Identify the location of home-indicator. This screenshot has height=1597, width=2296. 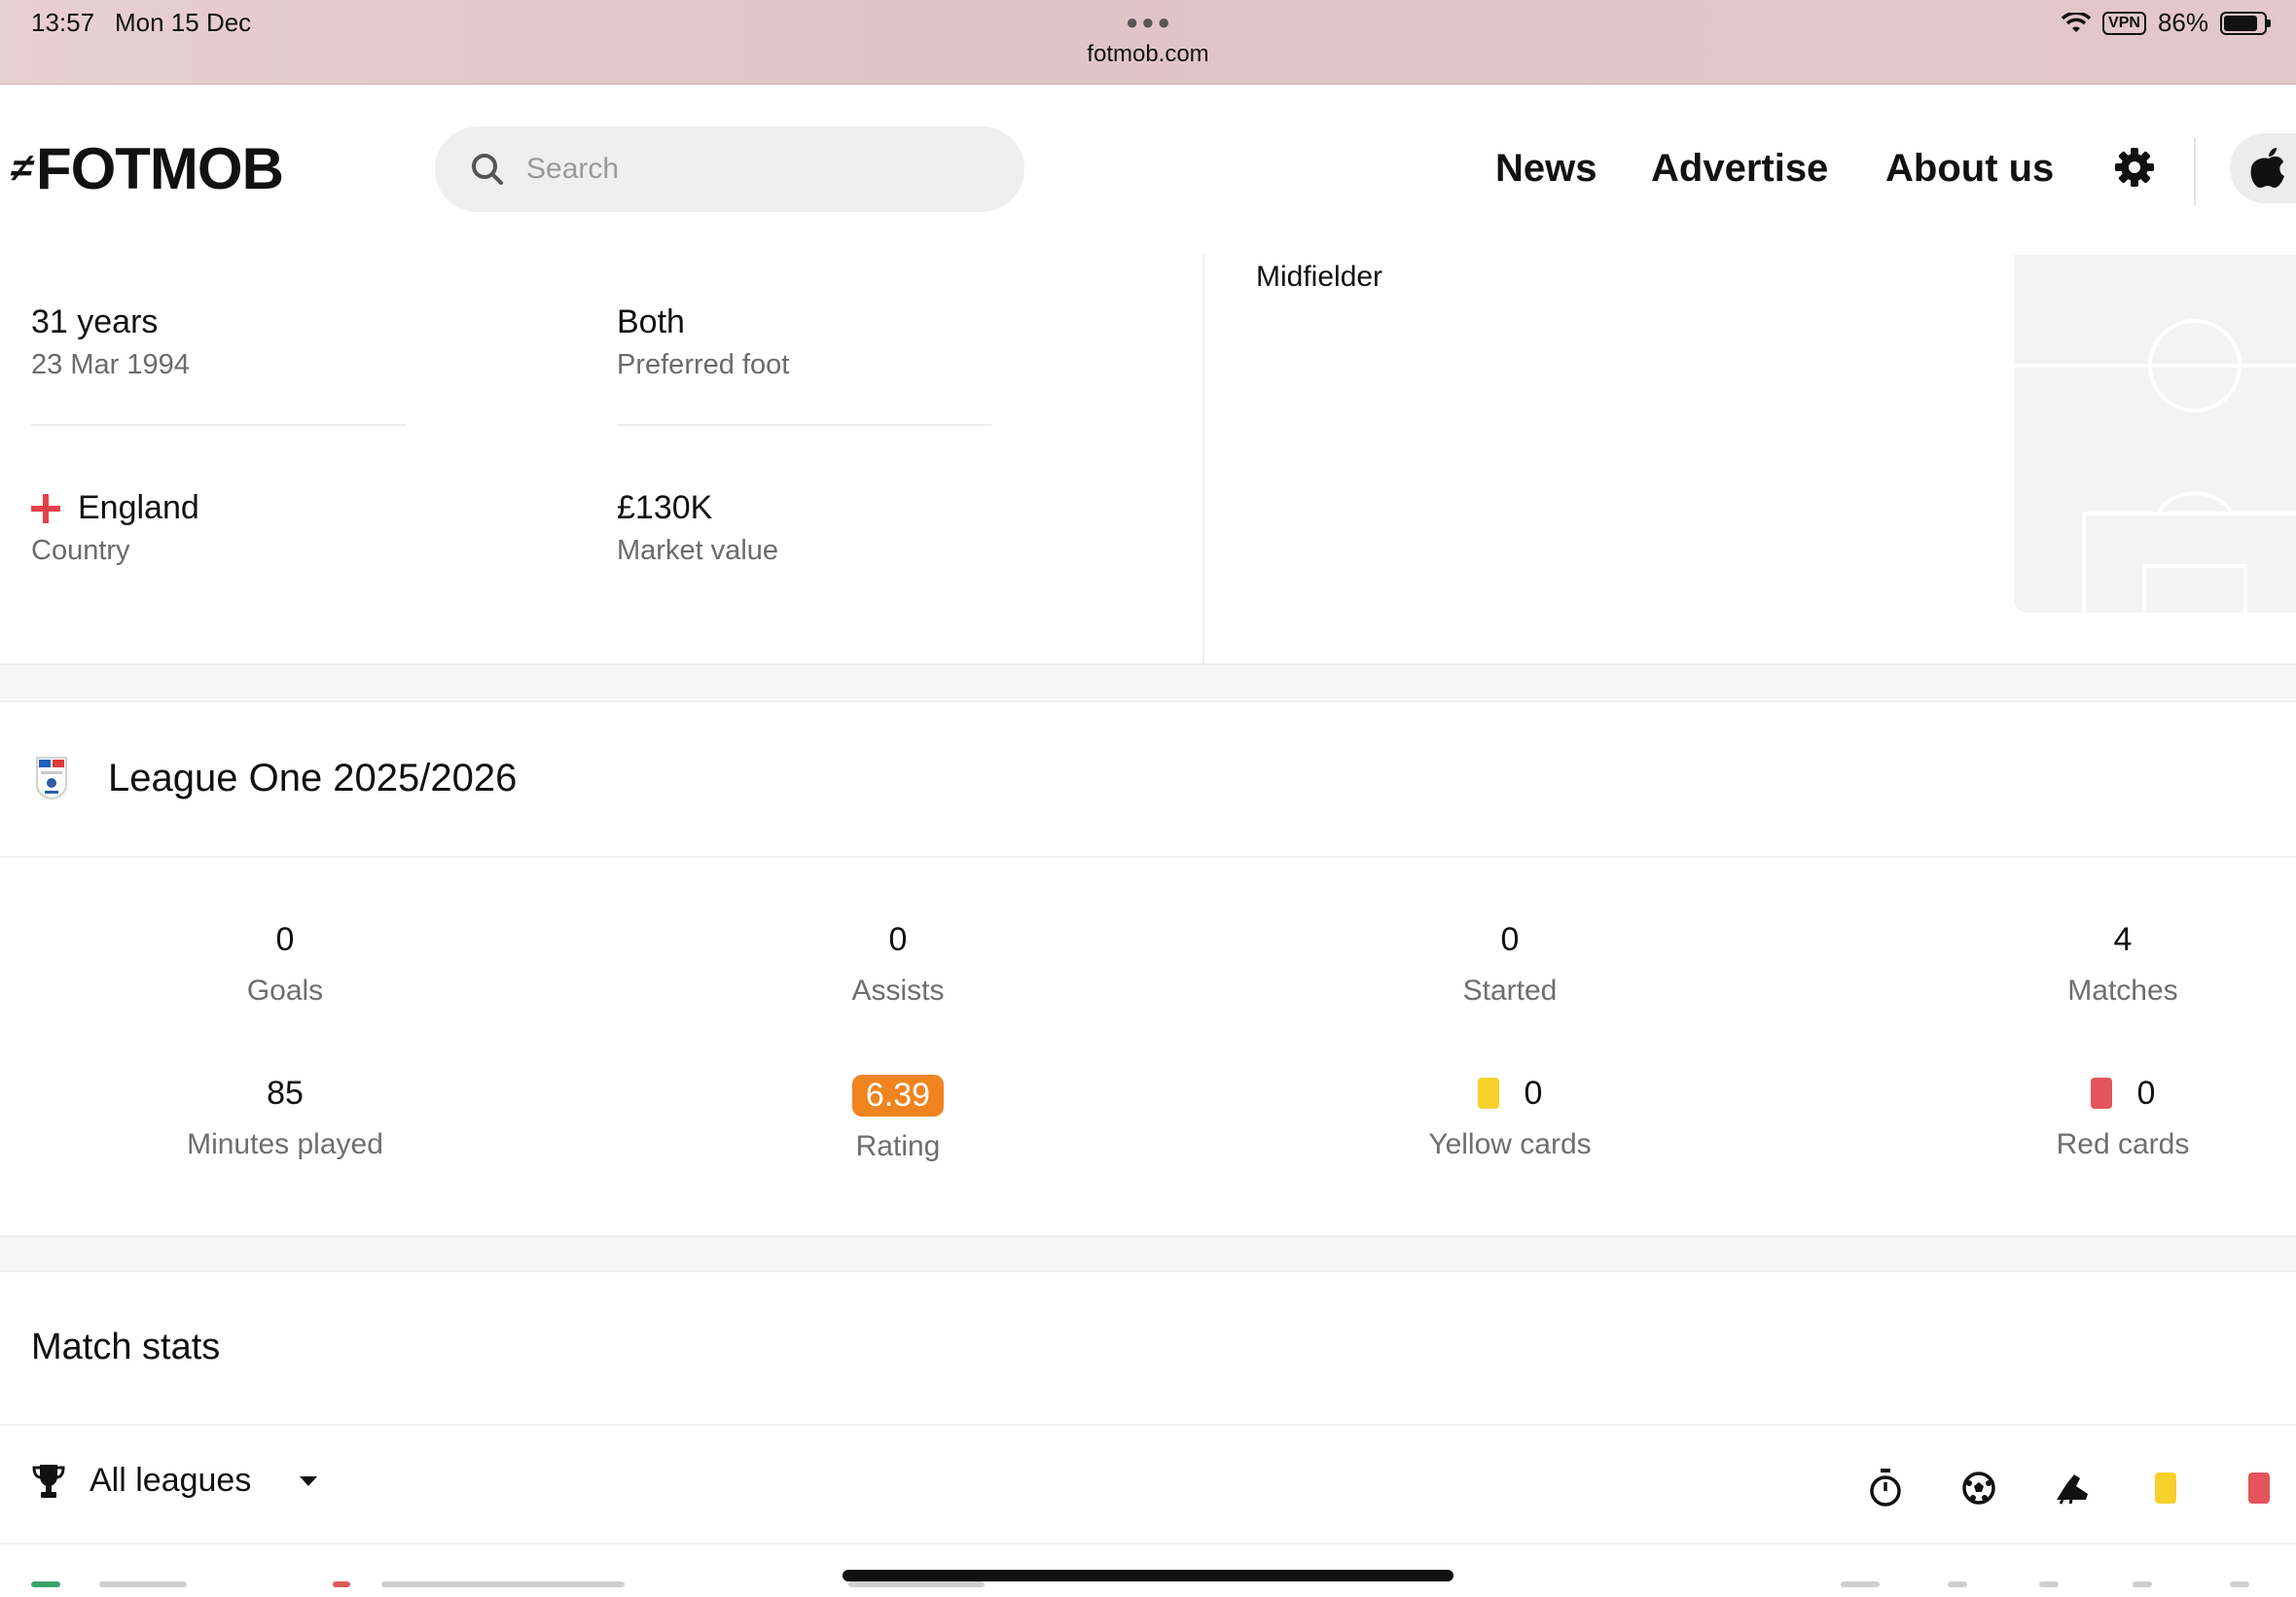
(1148, 1575).